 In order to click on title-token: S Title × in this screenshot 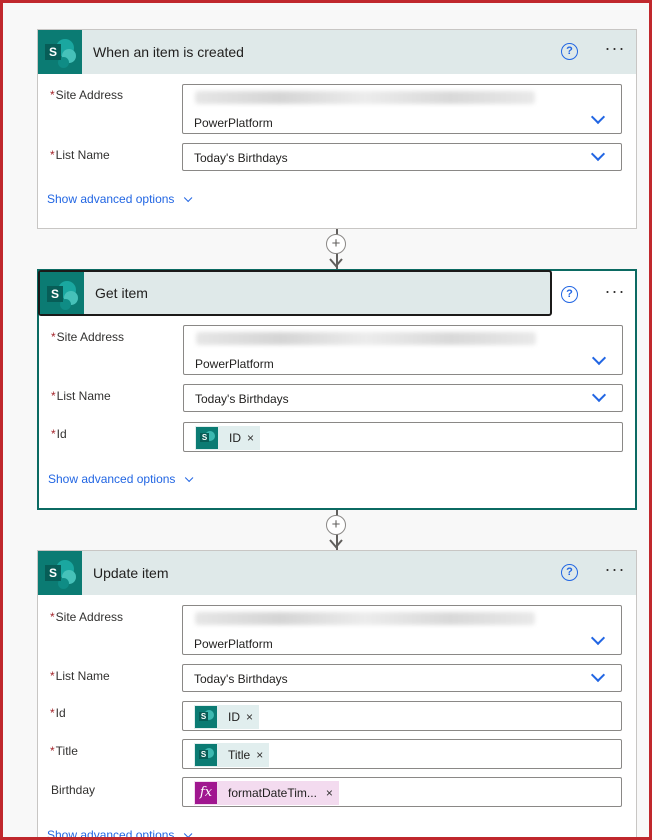, I will do `click(232, 755)`.